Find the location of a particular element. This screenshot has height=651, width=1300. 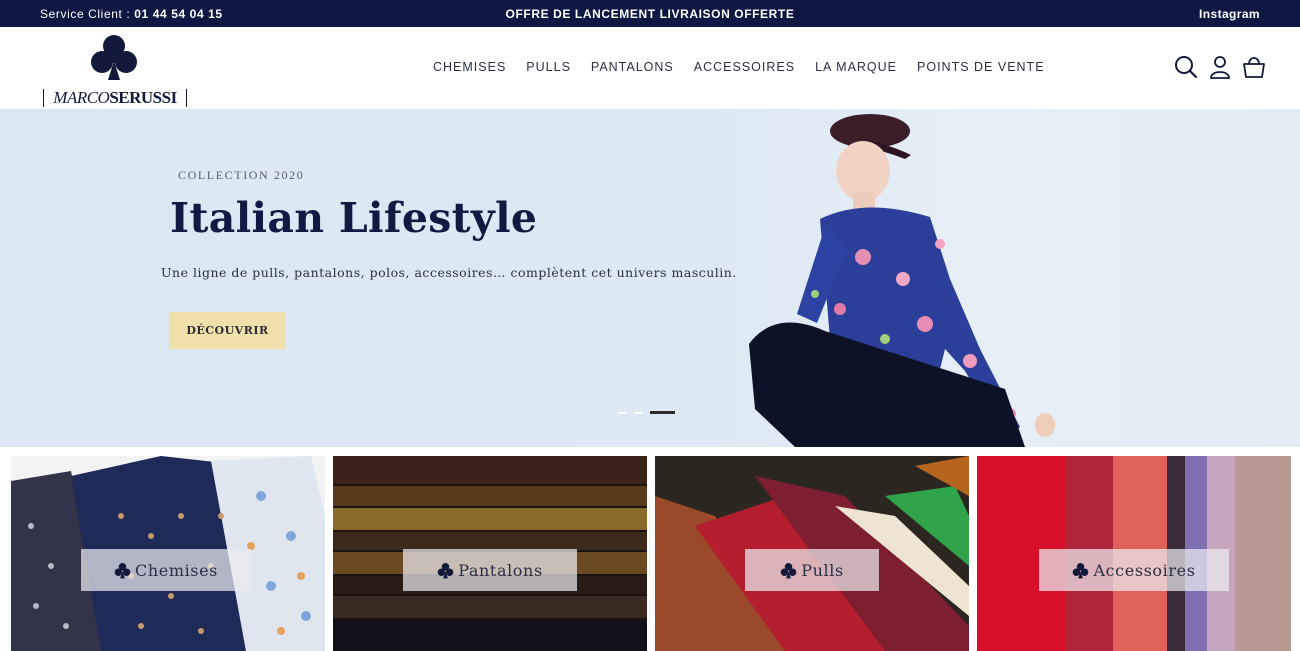

nav-accessoires: ACCESSOIRES is located at coordinates (744, 67).